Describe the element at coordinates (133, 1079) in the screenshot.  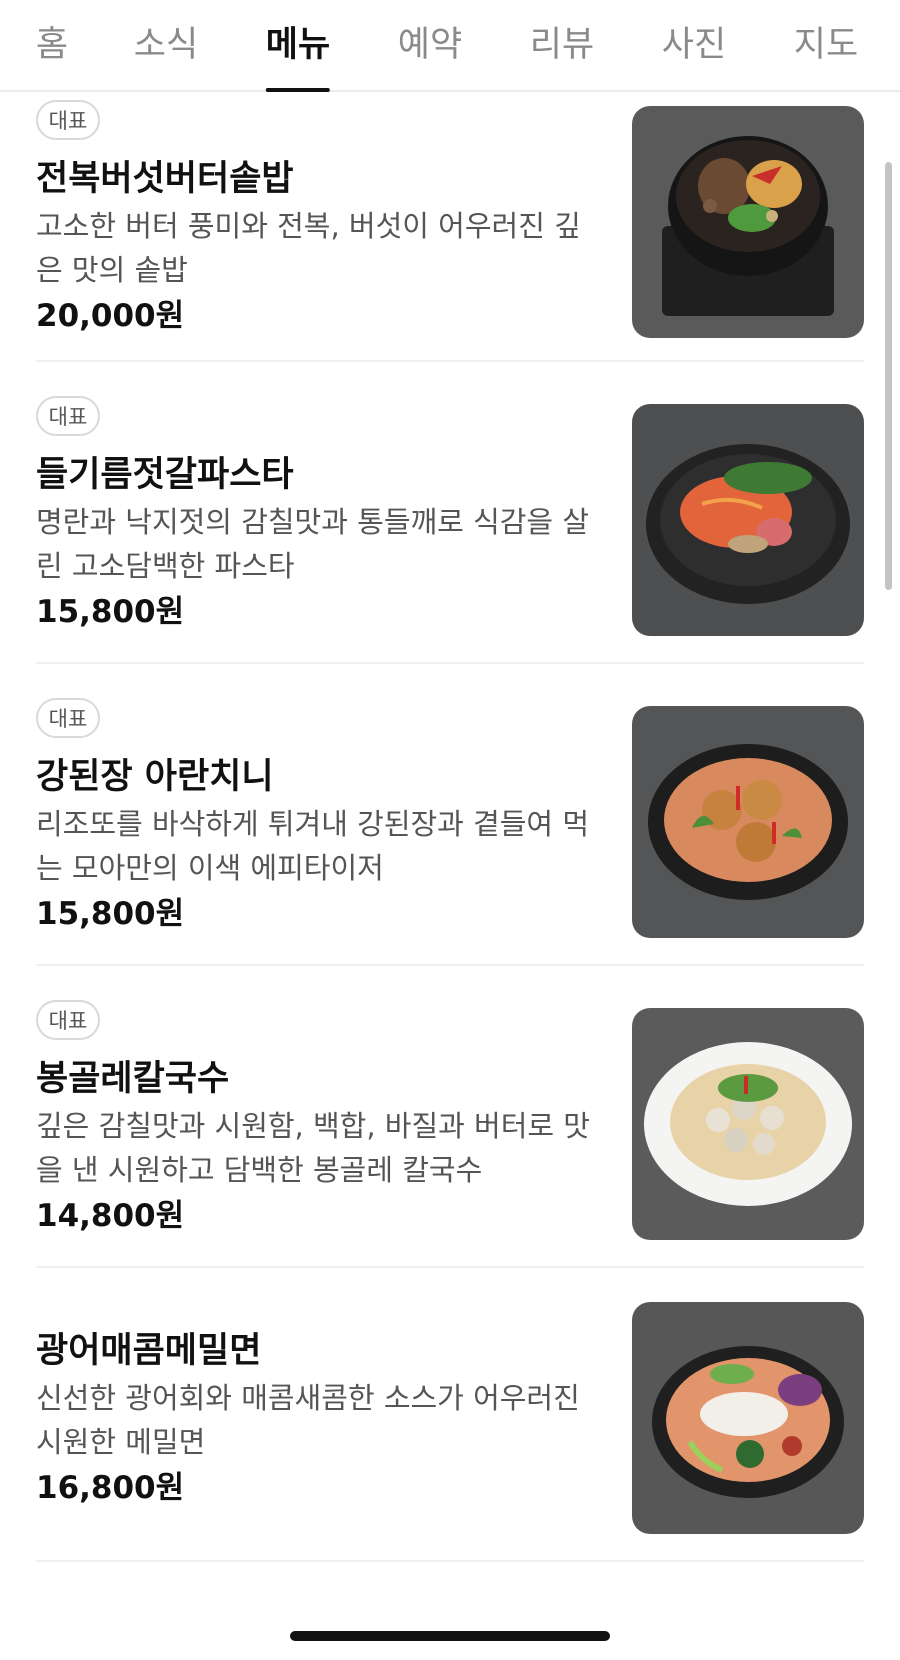
I see `menu-item-name: 봉골레칼국수` at that location.